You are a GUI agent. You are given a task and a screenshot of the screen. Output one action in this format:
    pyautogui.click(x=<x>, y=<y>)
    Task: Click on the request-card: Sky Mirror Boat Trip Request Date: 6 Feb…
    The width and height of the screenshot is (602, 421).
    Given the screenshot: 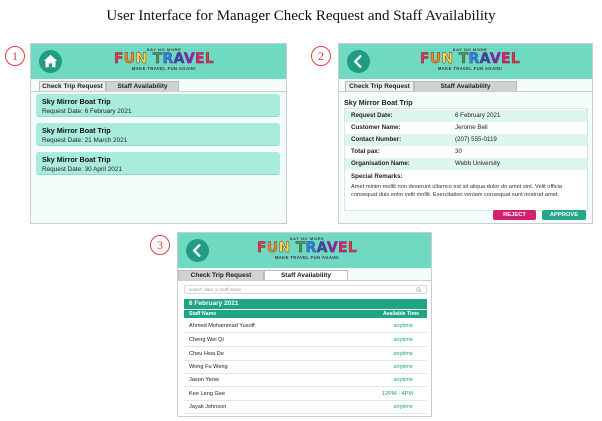 What is the action you would take?
    pyautogui.click(x=158, y=105)
    